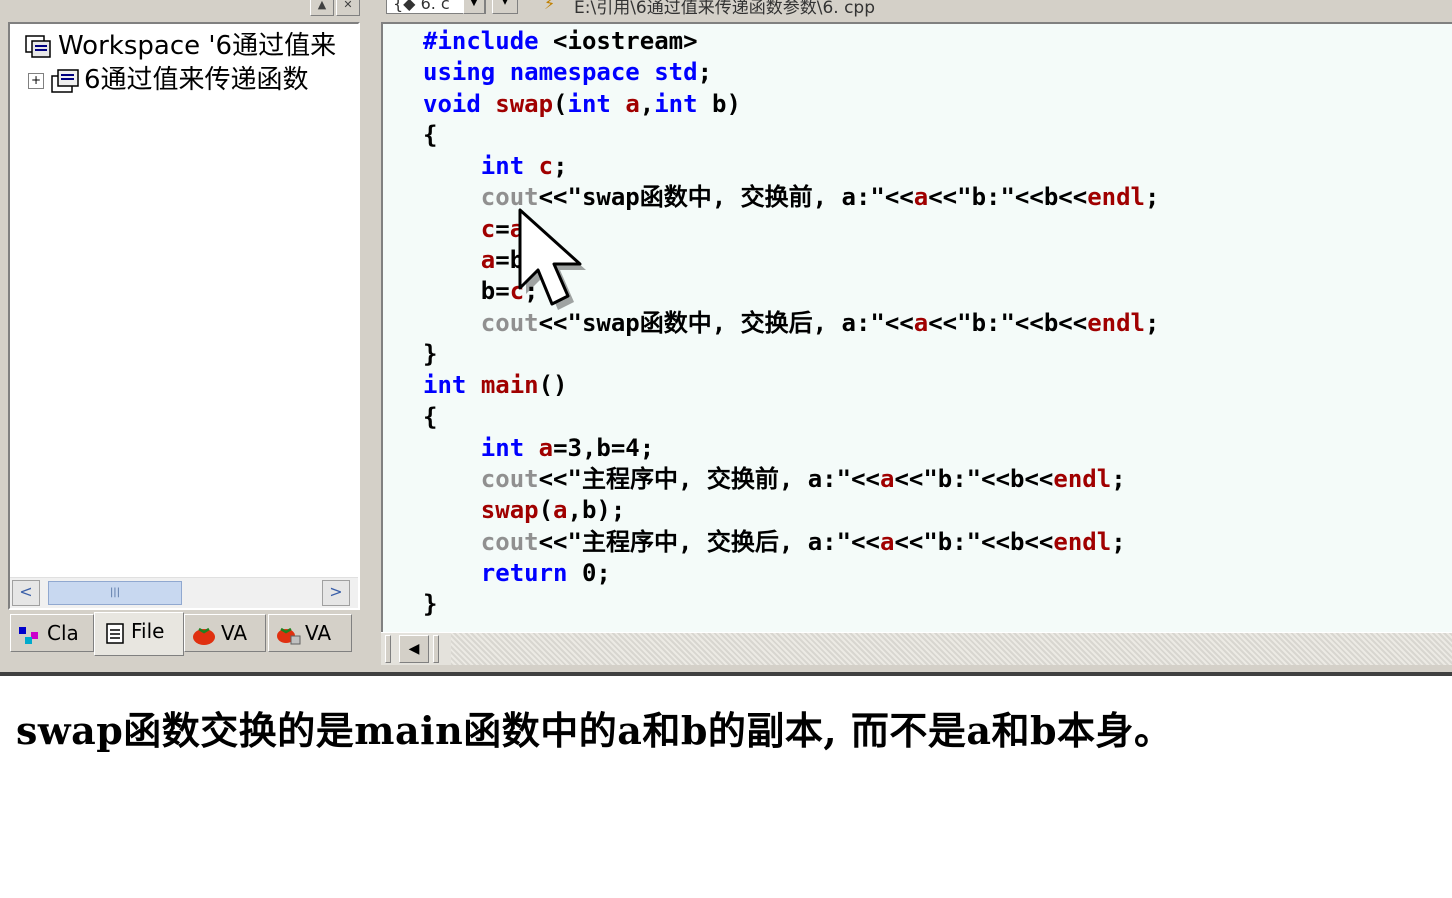  I want to click on workspace-icon, so click(38, 46).